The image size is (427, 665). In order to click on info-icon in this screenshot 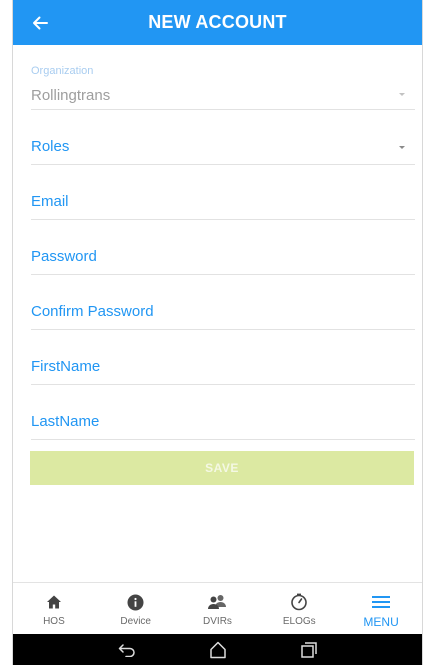, I will do `click(135, 602)`.